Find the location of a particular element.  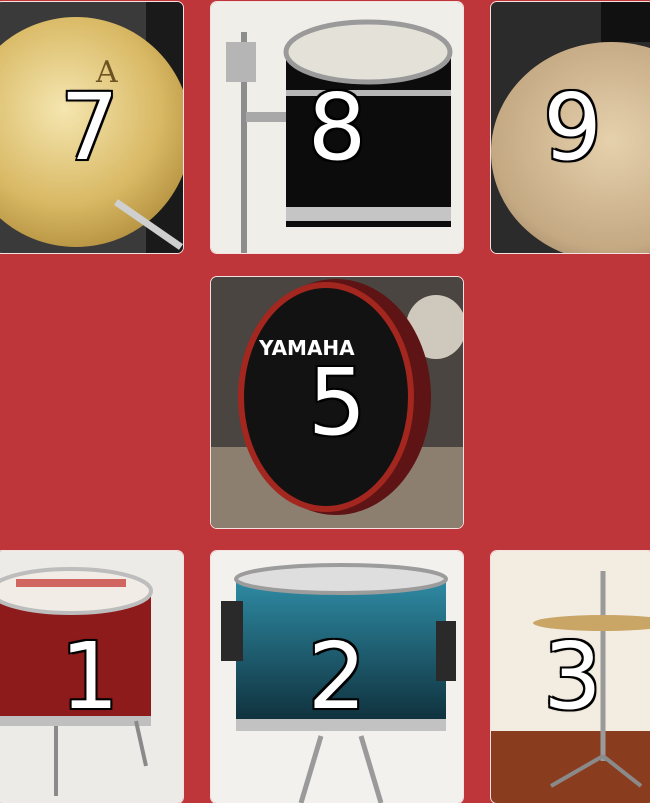

tom-drum-image is located at coordinates (337, 127).